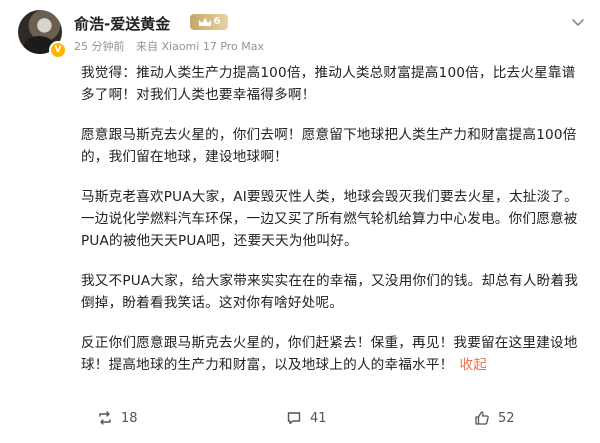 The width and height of the screenshot is (600, 443). I want to click on post-time: 25 分钟前, so click(99, 46).